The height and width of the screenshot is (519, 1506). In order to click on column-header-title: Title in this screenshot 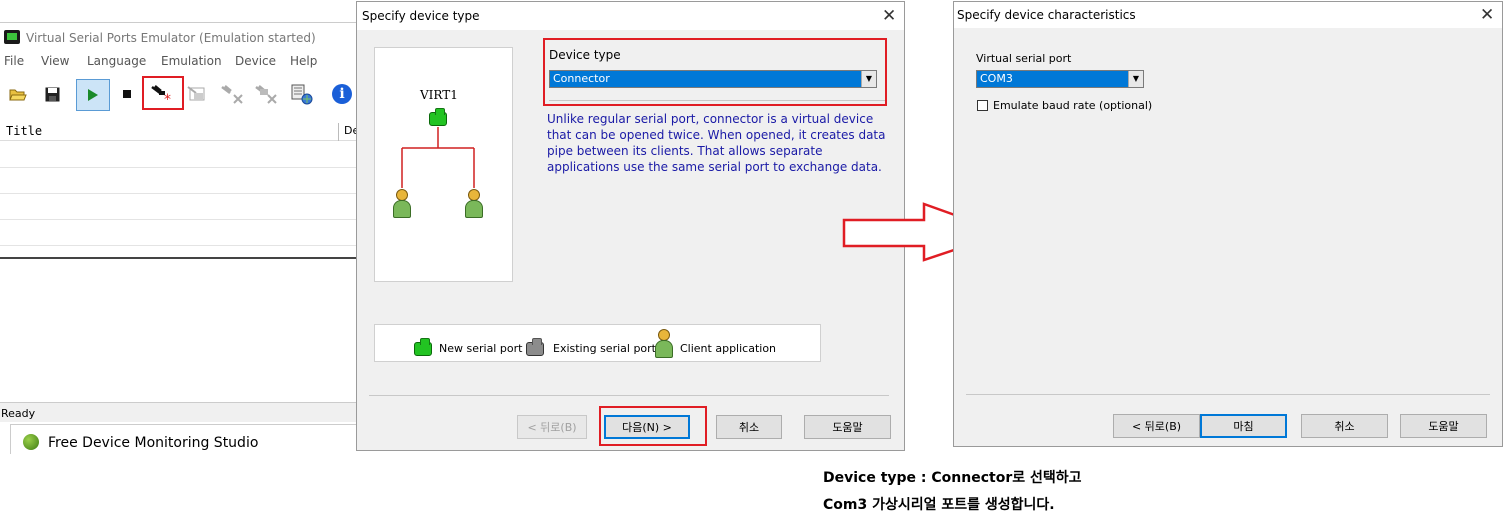, I will do `click(24, 131)`.